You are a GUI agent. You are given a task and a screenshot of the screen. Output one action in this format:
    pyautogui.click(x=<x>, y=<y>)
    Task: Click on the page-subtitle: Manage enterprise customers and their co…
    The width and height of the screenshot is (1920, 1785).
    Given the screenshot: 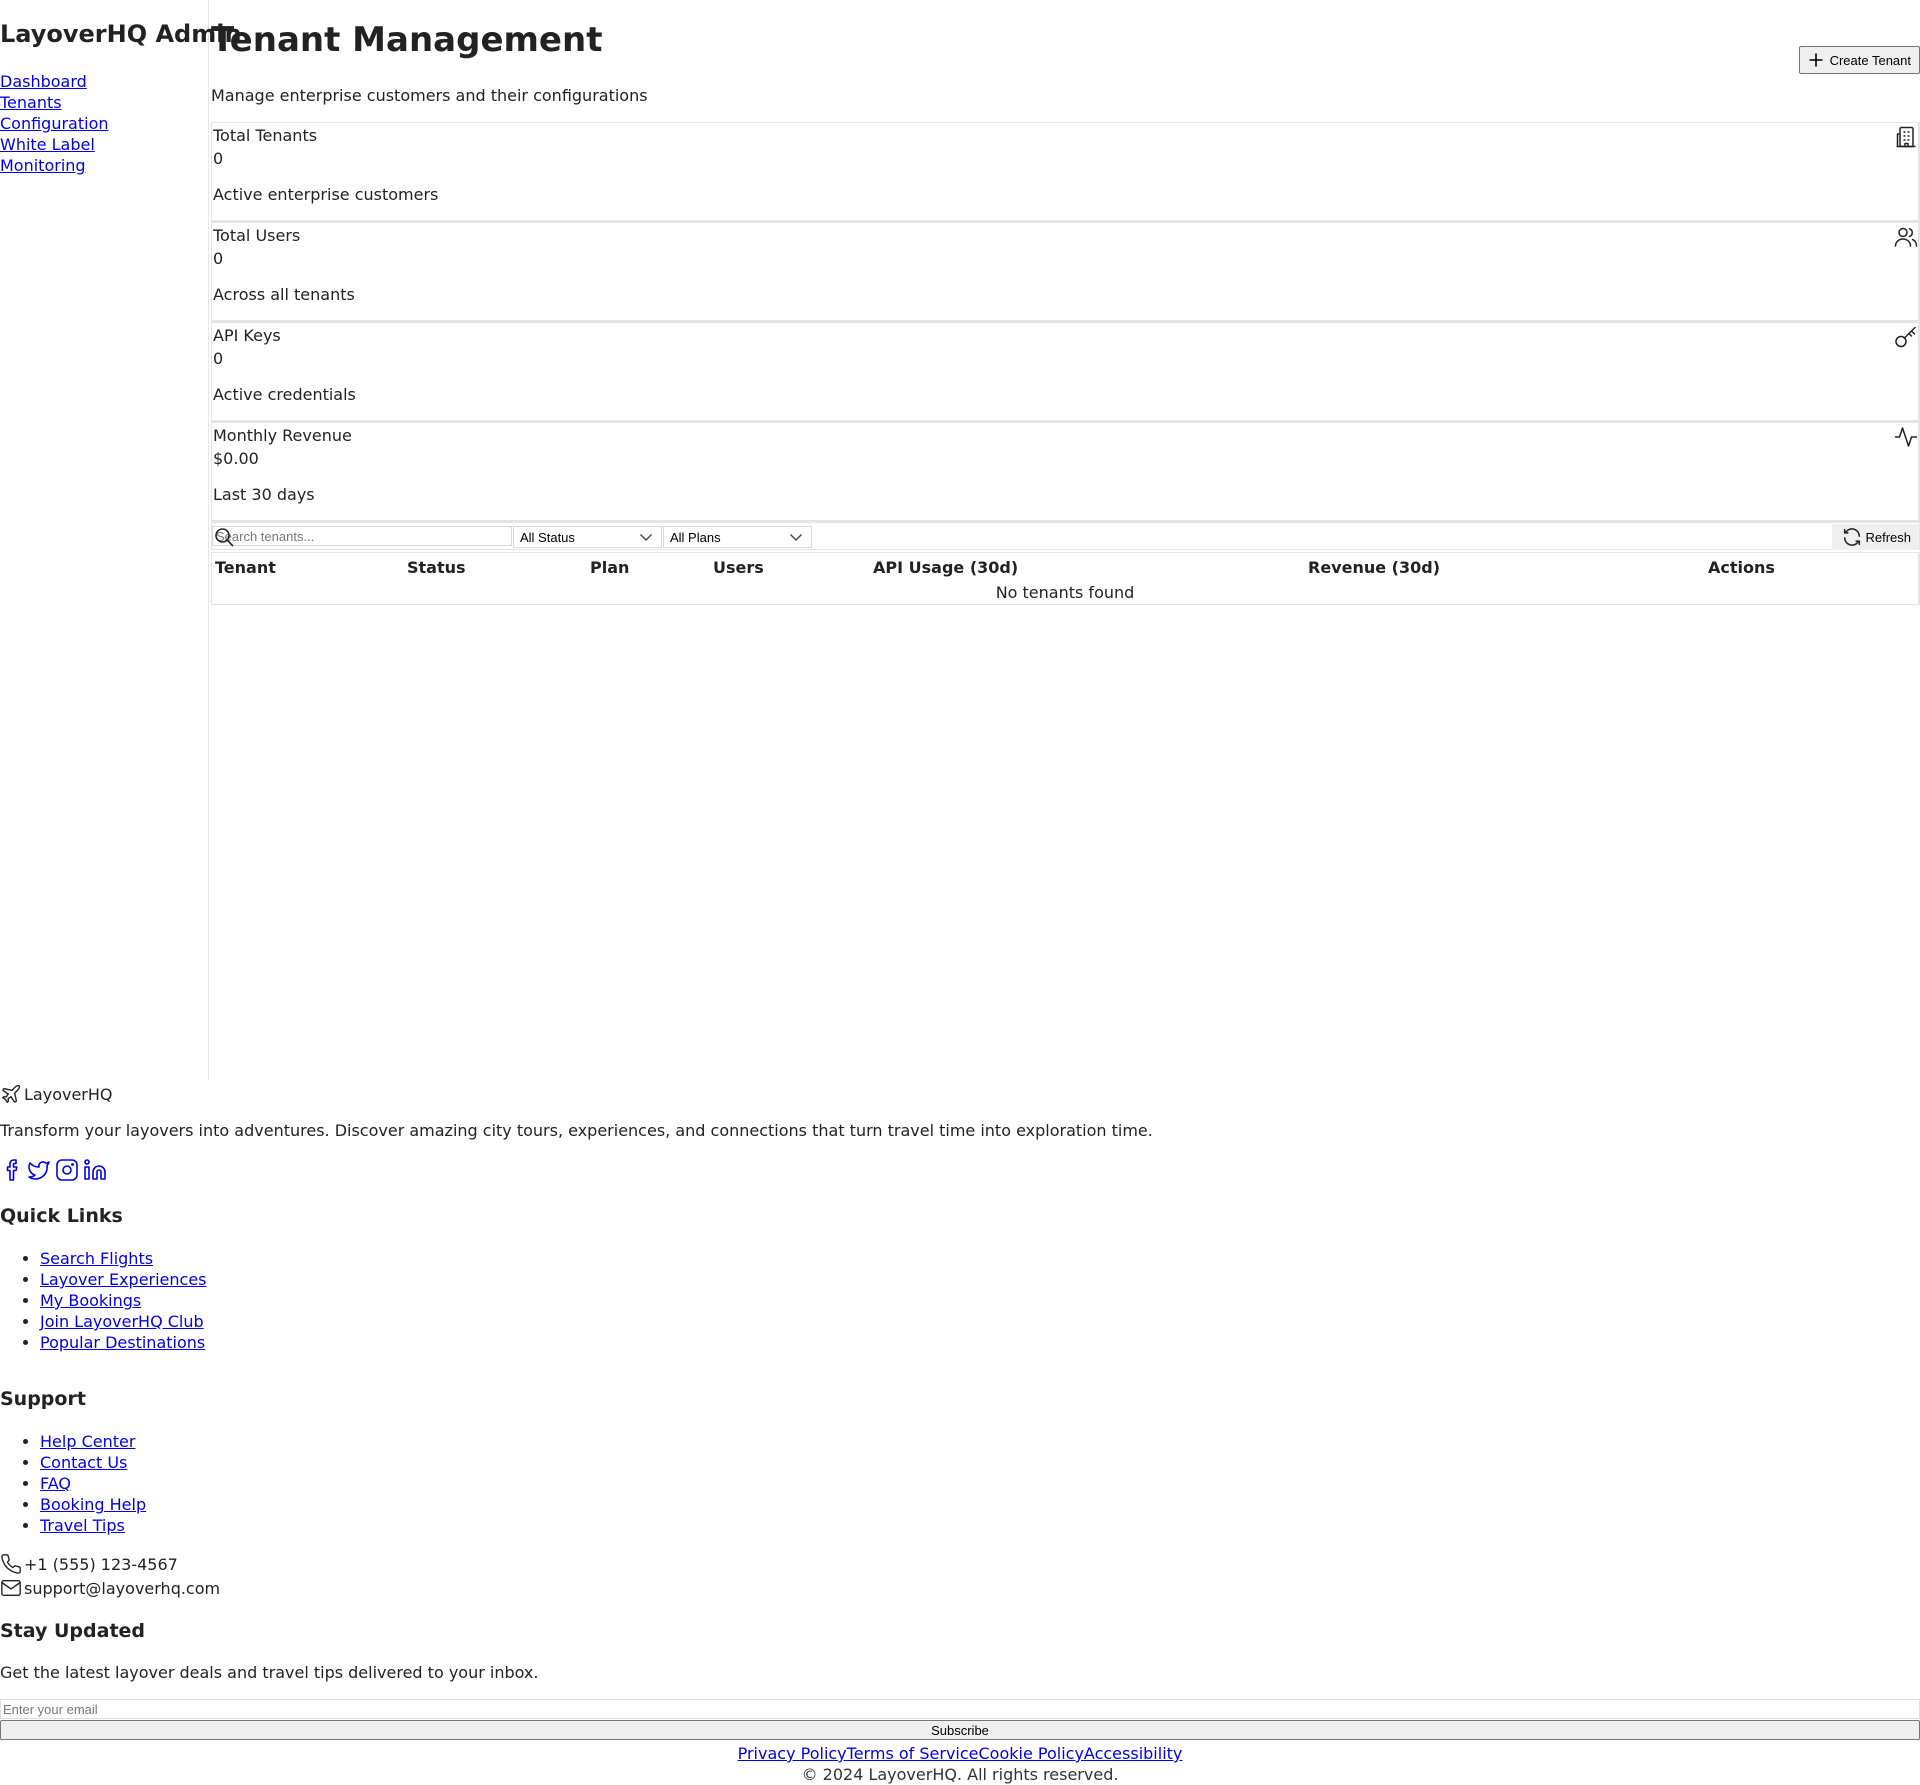 What is the action you would take?
    pyautogui.click(x=429, y=95)
    